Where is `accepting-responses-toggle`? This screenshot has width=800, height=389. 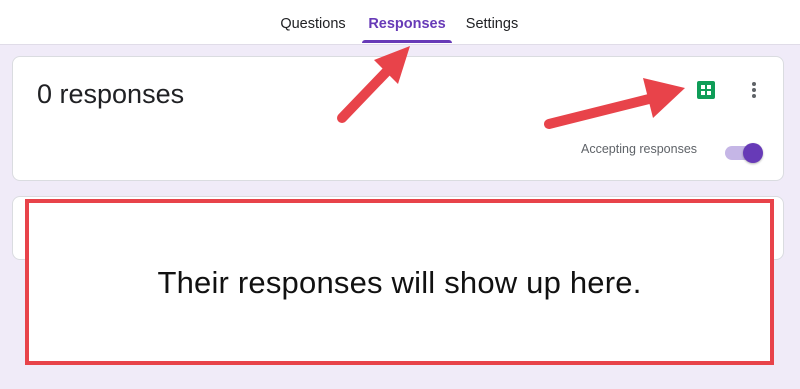 accepting-responses-toggle is located at coordinates (744, 152).